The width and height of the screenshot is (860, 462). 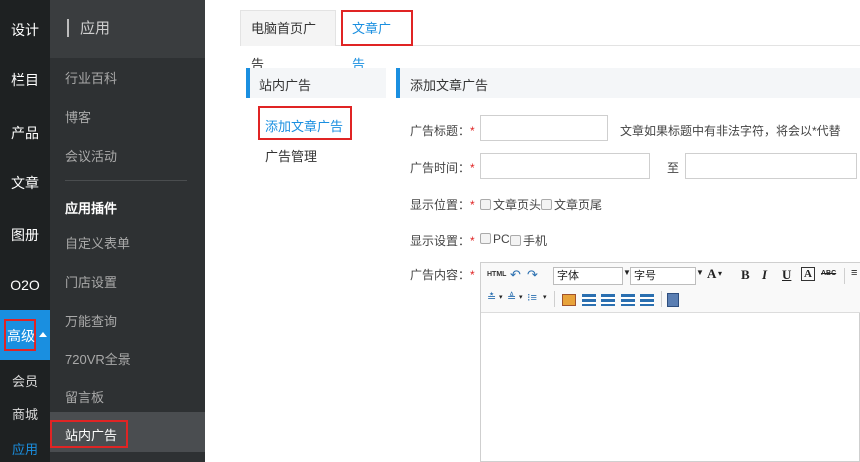 I want to click on menu-item-vr: 720VR全景, so click(x=98, y=358).